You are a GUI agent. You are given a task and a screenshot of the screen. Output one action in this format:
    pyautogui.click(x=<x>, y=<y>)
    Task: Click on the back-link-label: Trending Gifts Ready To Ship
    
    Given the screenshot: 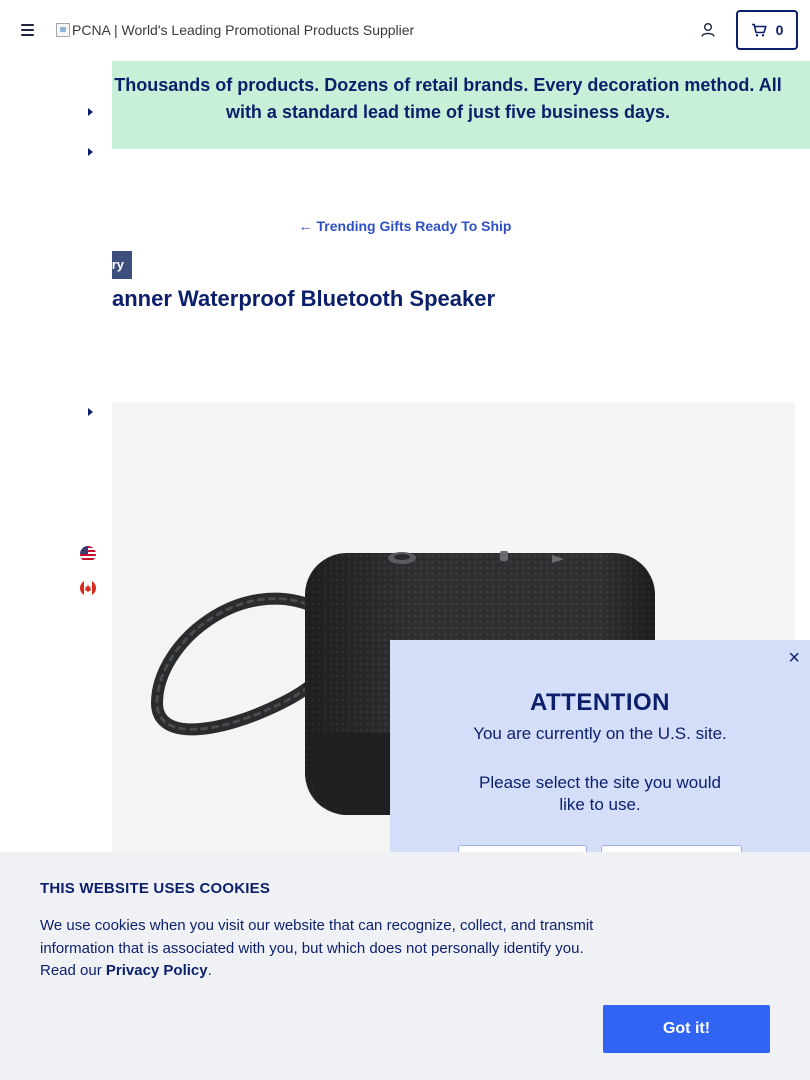 What is the action you would take?
    pyautogui.click(x=414, y=226)
    